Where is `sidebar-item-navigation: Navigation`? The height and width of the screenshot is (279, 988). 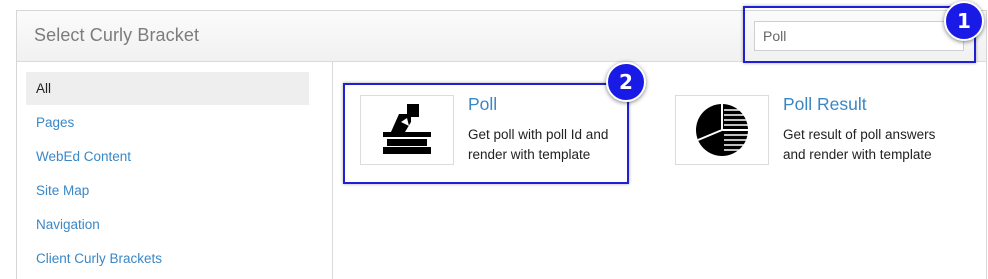 sidebar-item-navigation: Navigation is located at coordinates (167, 224).